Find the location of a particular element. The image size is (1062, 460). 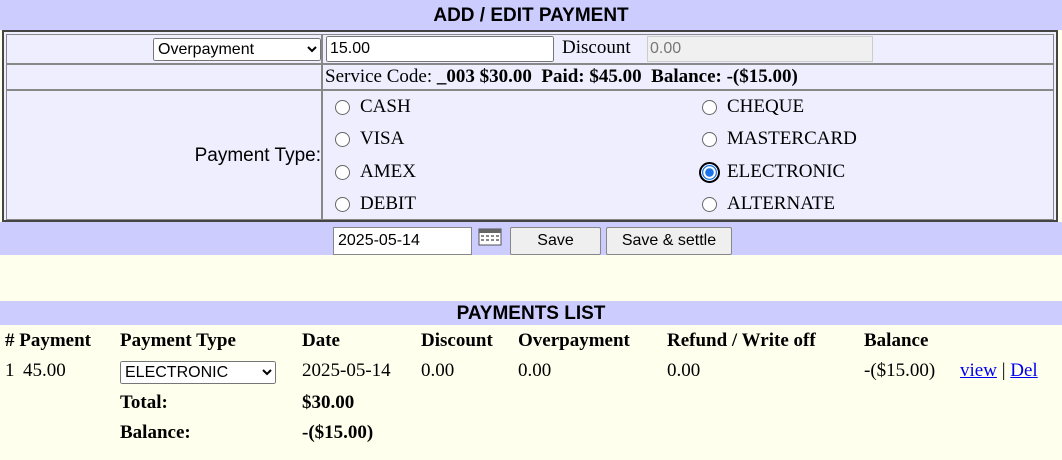

calendar-icon is located at coordinates (490, 237).